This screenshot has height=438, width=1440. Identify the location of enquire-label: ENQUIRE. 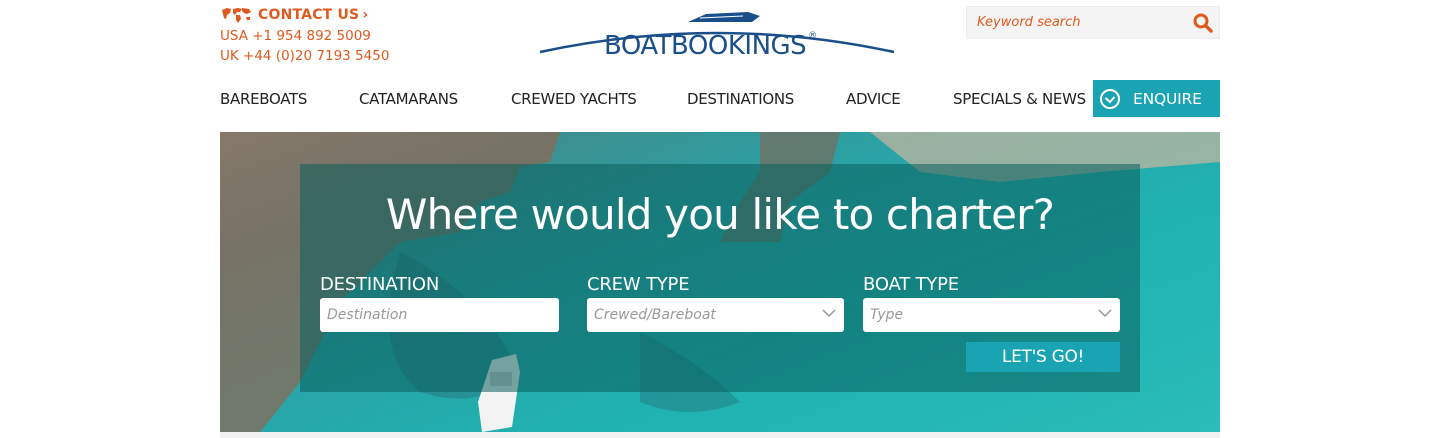
(1167, 98).